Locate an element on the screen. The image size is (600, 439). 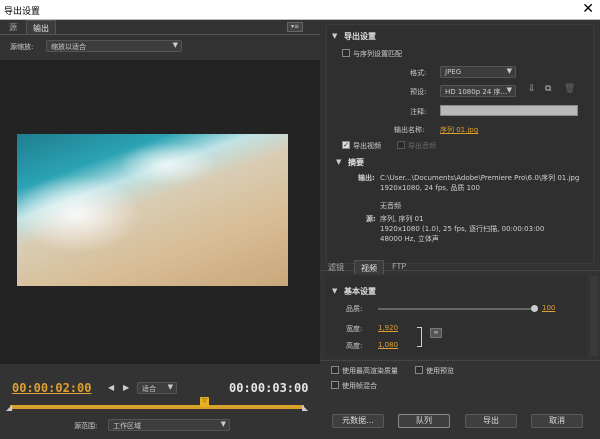
source-scale-select: 缩放以适合 ▼ is located at coordinates (114, 46).